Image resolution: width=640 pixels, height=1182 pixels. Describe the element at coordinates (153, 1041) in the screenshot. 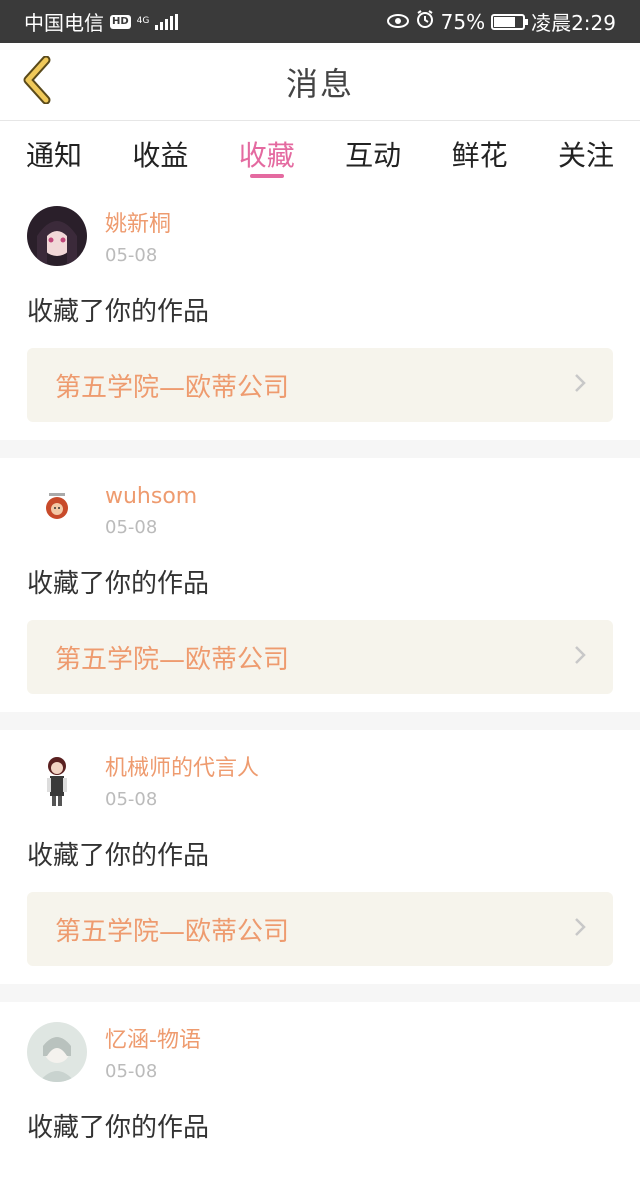

I see `username: 忆涵-物语` at that location.